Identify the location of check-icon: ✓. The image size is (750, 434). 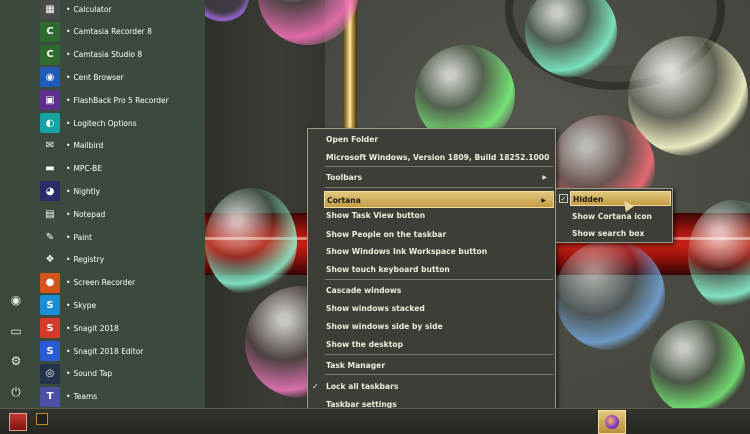
(315, 386).